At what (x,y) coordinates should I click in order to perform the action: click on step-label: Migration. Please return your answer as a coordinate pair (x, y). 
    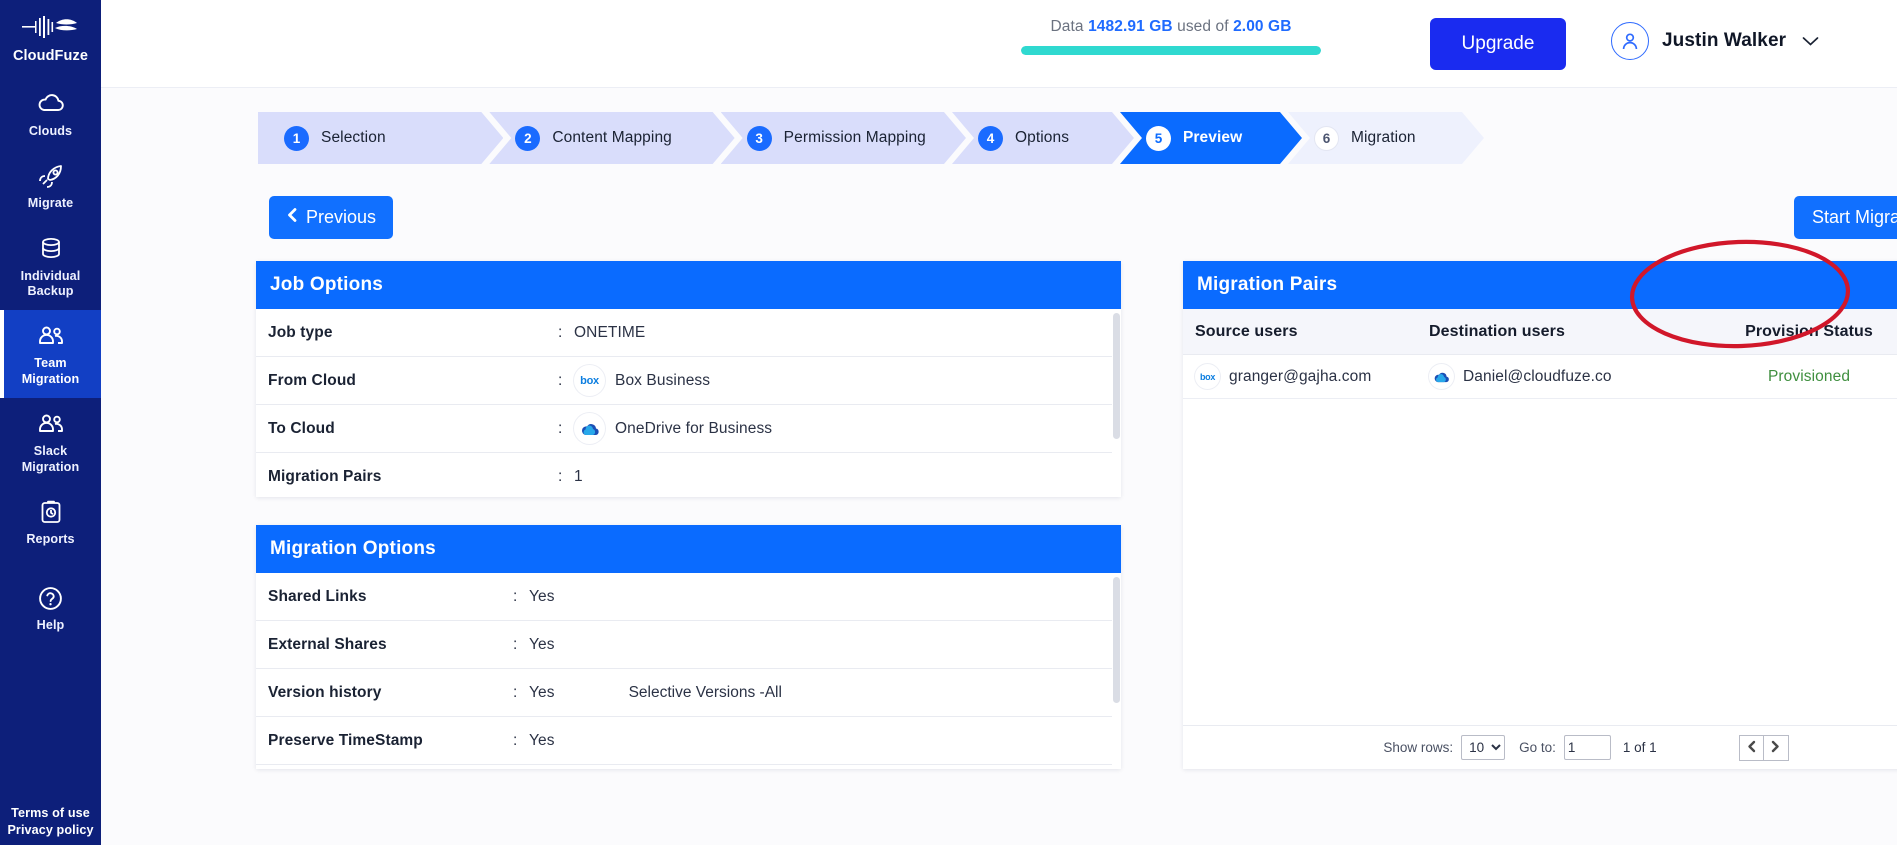
    Looking at the image, I should click on (1383, 137).